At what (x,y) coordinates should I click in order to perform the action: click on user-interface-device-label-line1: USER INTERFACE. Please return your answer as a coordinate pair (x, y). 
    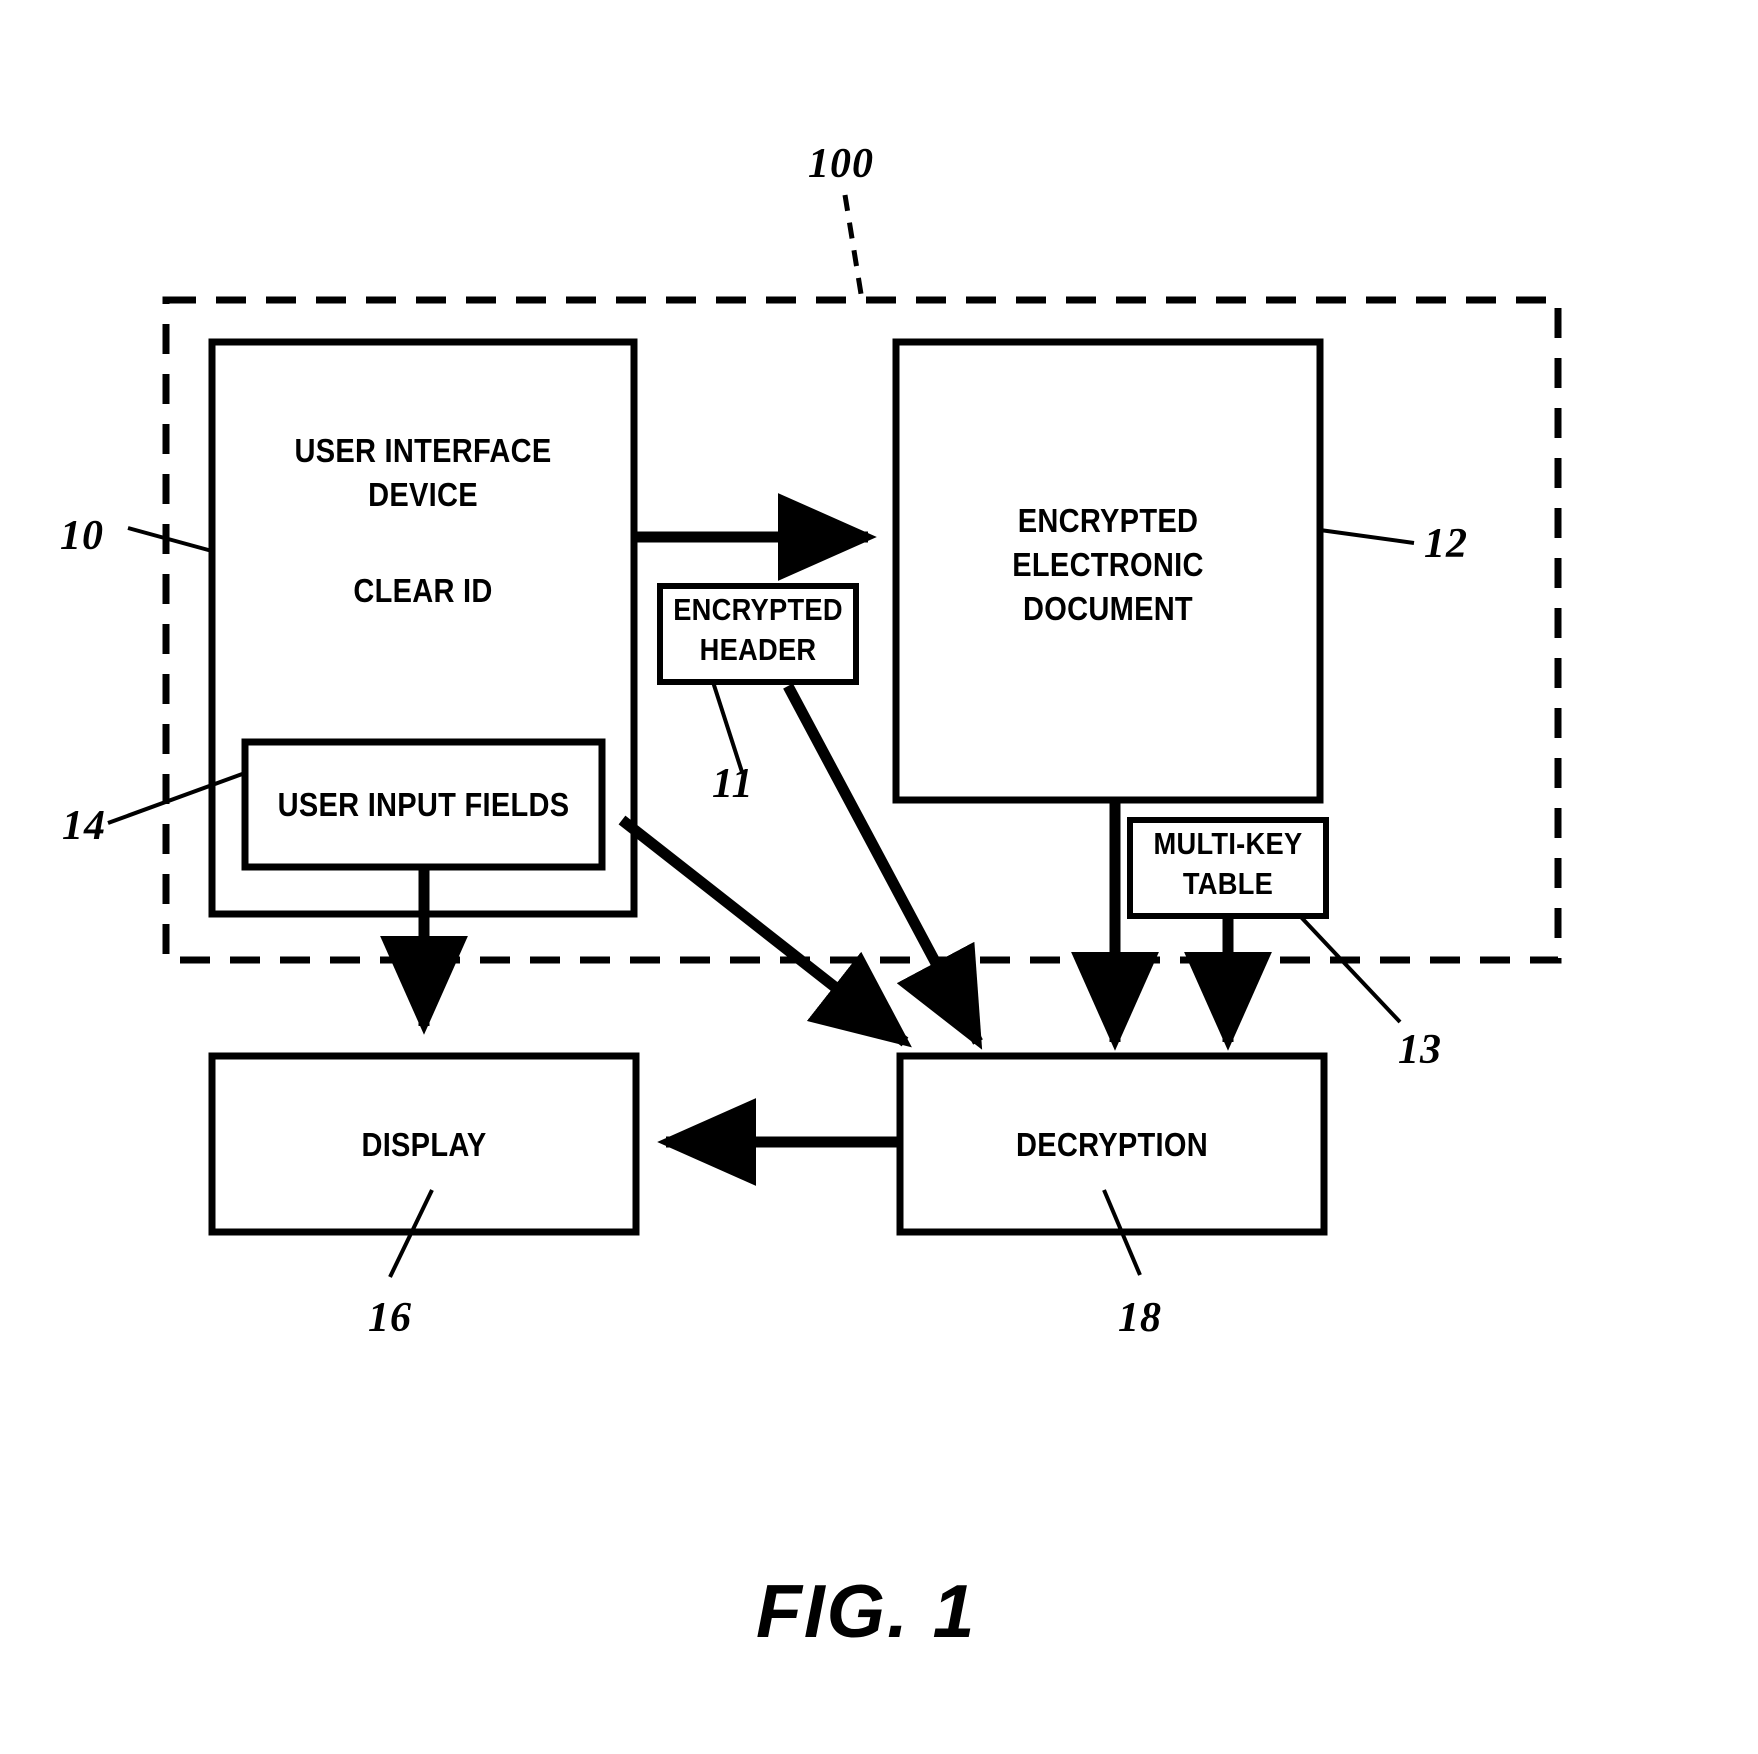
    Looking at the image, I should click on (423, 450).